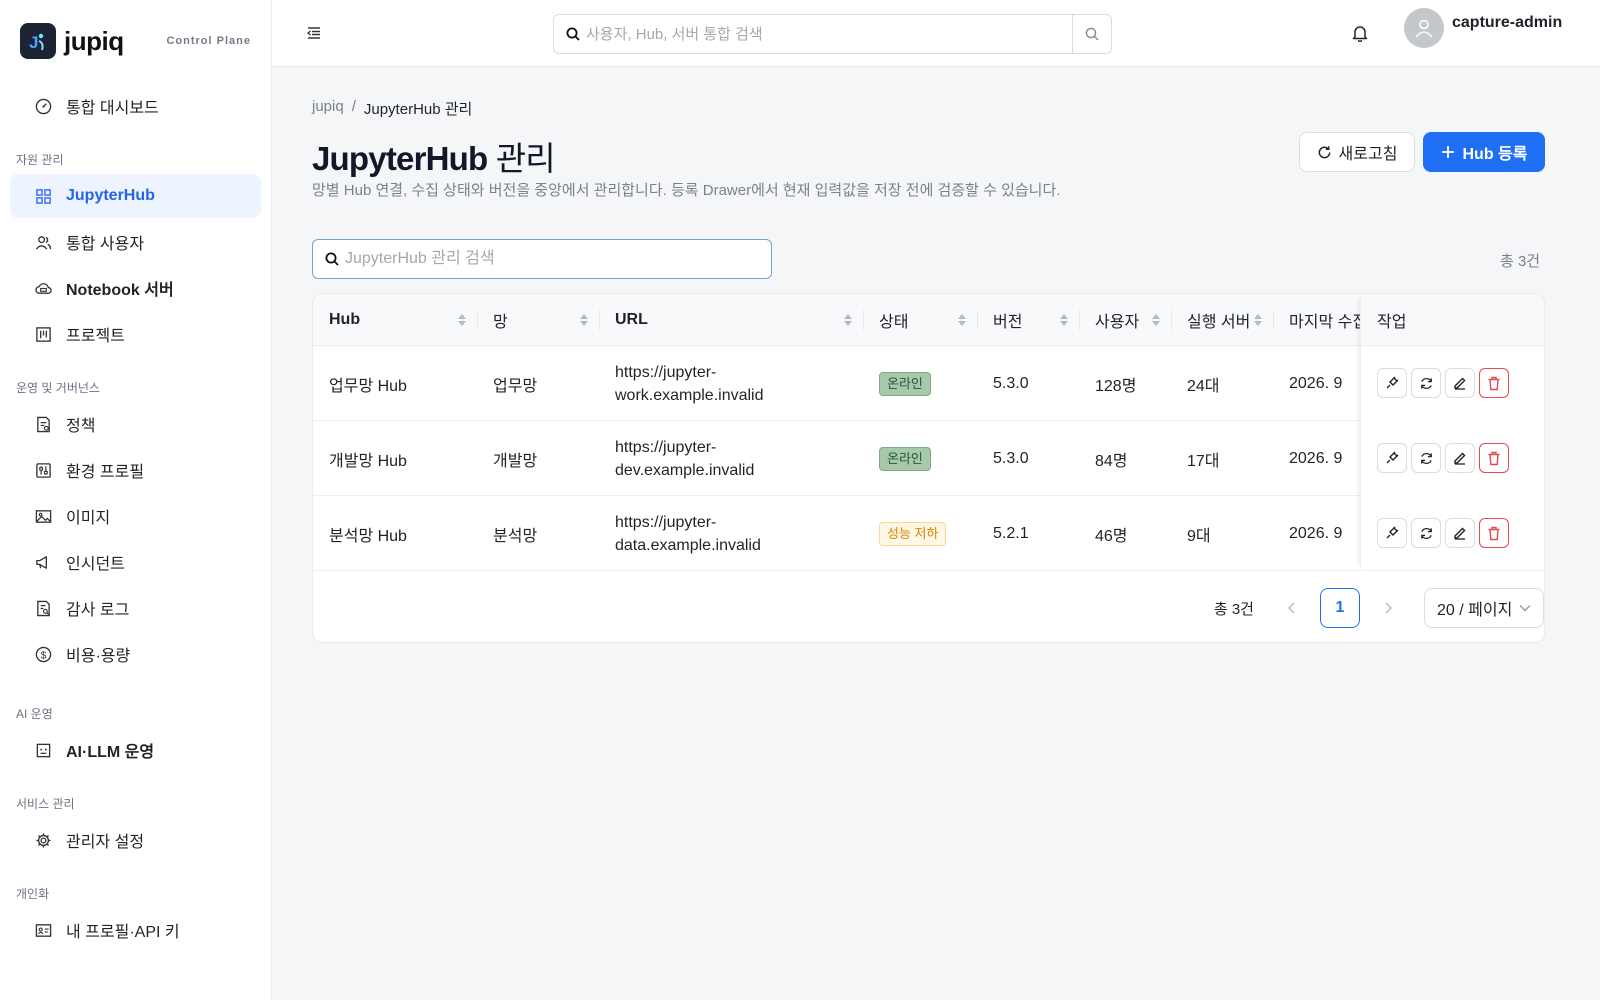 This screenshot has width=1600, height=1000. I want to click on cell-status: 온라인, so click(928, 458).